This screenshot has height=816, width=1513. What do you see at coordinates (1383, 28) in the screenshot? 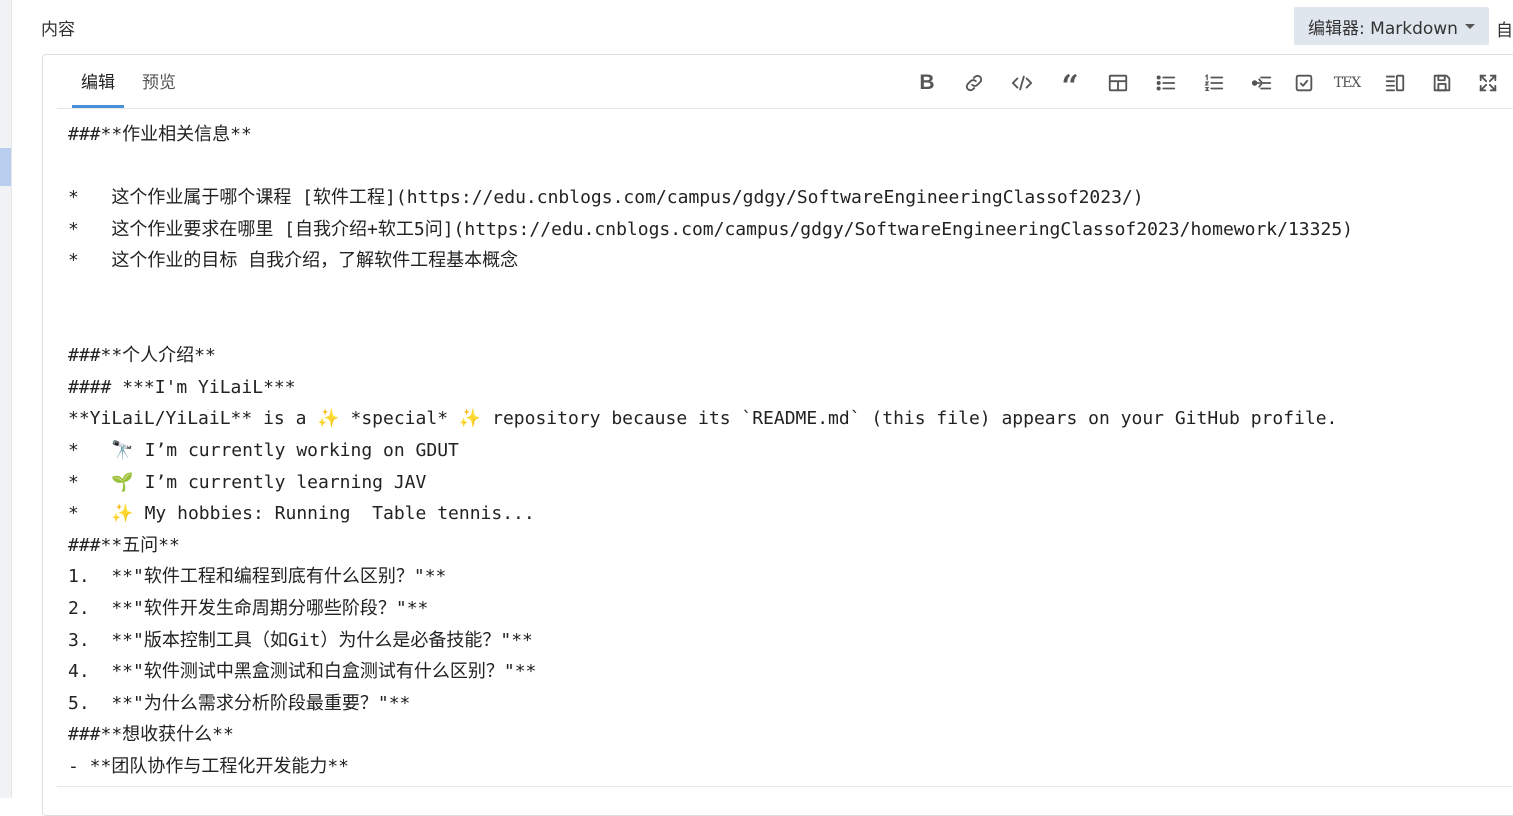
I see `editor-type-label: 编辑器: Markdown` at bounding box center [1383, 28].